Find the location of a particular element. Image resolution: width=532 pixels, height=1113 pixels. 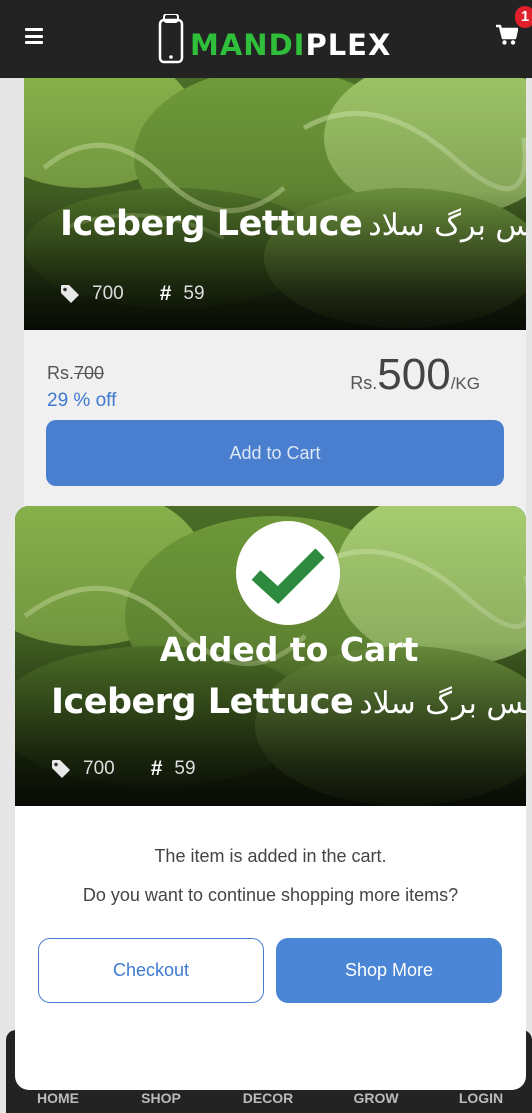

old-price: Rs.700 is located at coordinates (75, 373).